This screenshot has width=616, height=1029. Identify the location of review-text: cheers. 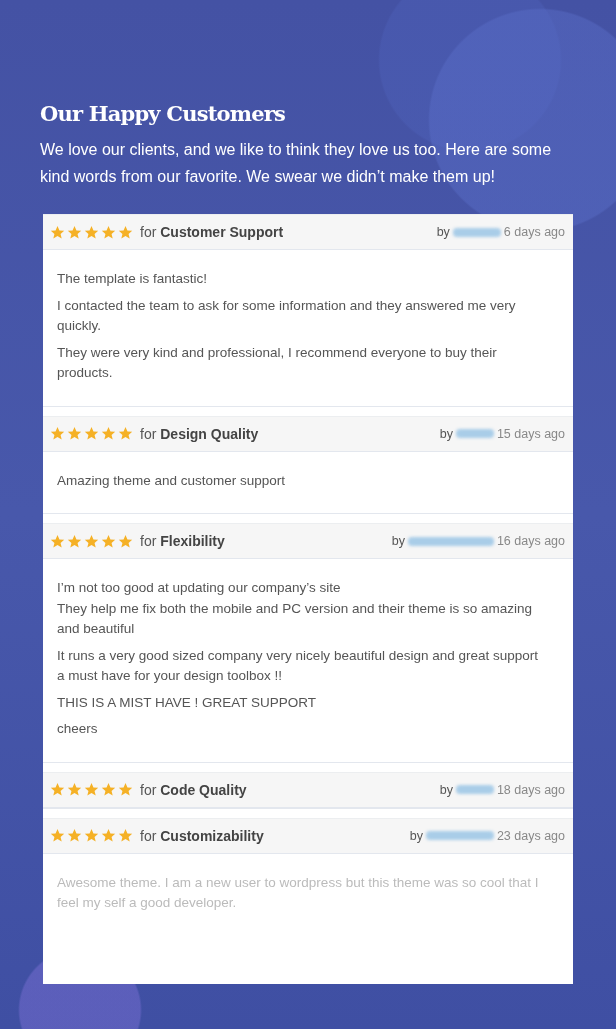
(78, 729).